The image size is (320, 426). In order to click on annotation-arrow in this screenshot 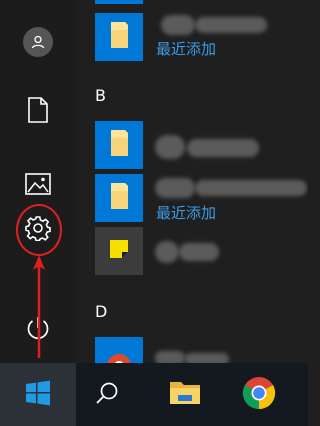, I will do `click(39, 306)`.